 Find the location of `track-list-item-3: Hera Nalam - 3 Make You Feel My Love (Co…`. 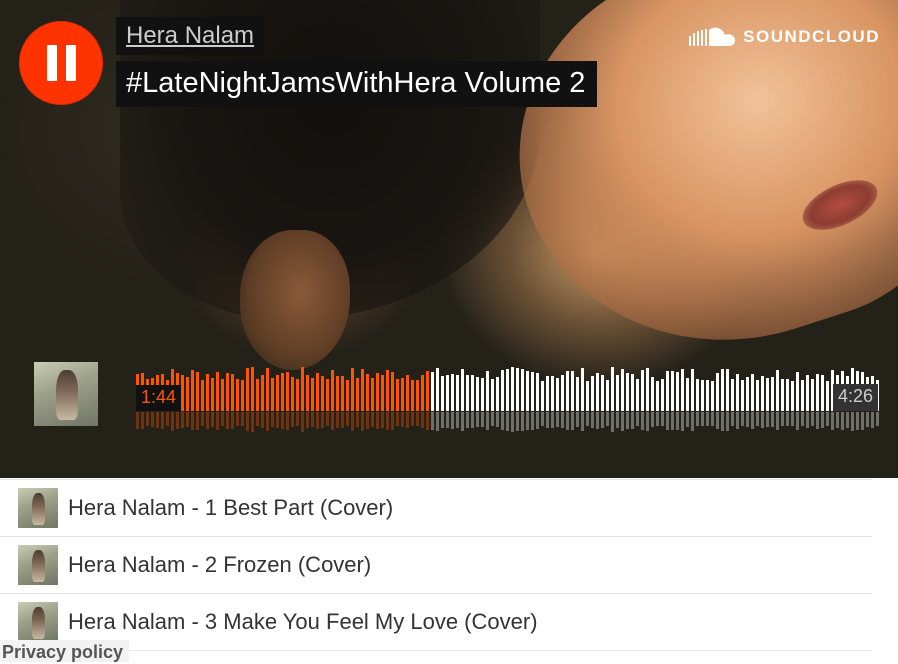

track-list-item-3: Hera Nalam - 3 Make You Feel My Love (Co… is located at coordinates (436, 622).